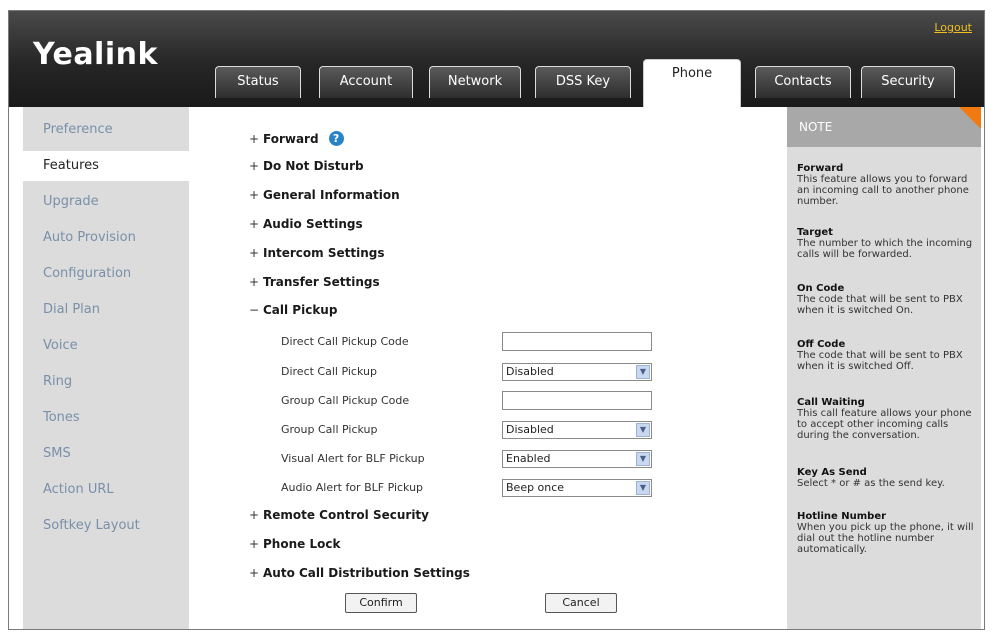 The image size is (995, 632). What do you see at coordinates (832, 472) in the screenshot?
I see `note-item-title: Key As Send` at bounding box center [832, 472].